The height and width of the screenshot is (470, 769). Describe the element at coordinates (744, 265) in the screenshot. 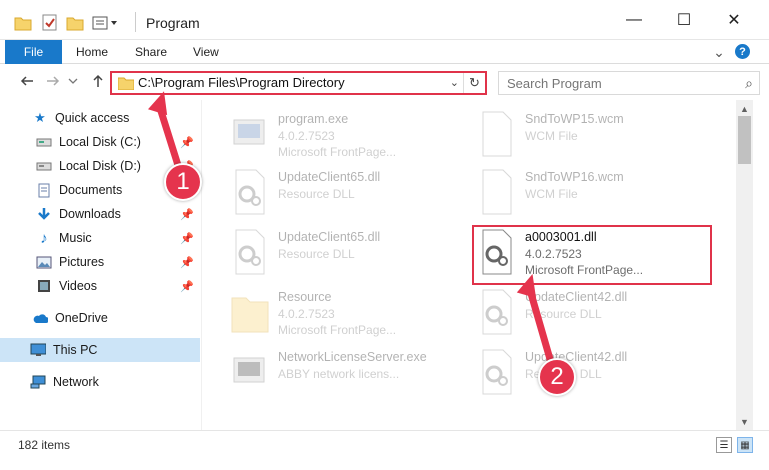

I see `vertical-scrollbar: ▲ ▼` at that location.